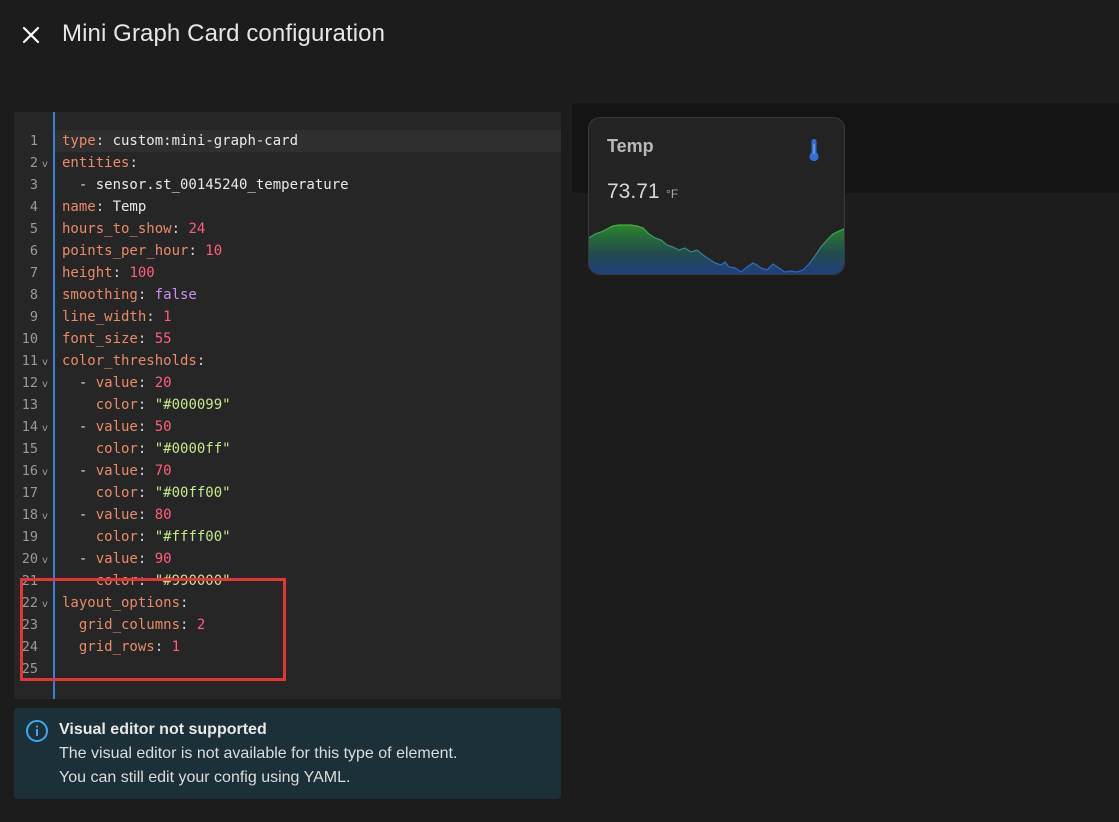 The width and height of the screenshot is (1119, 822). What do you see at coordinates (104, 317) in the screenshot?
I see `code-token: line_width` at bounding box center [104, 317].